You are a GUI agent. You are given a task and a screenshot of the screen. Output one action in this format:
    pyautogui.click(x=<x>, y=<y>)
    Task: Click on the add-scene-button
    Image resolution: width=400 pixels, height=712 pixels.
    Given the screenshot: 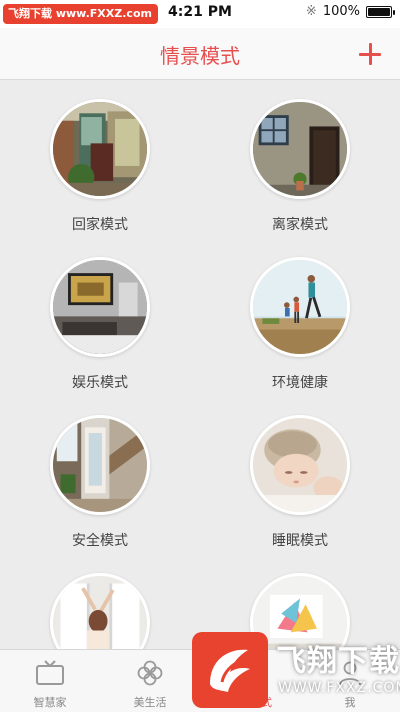 What is the action you would take?
    pyautogui.click(x=370, y=54)
    